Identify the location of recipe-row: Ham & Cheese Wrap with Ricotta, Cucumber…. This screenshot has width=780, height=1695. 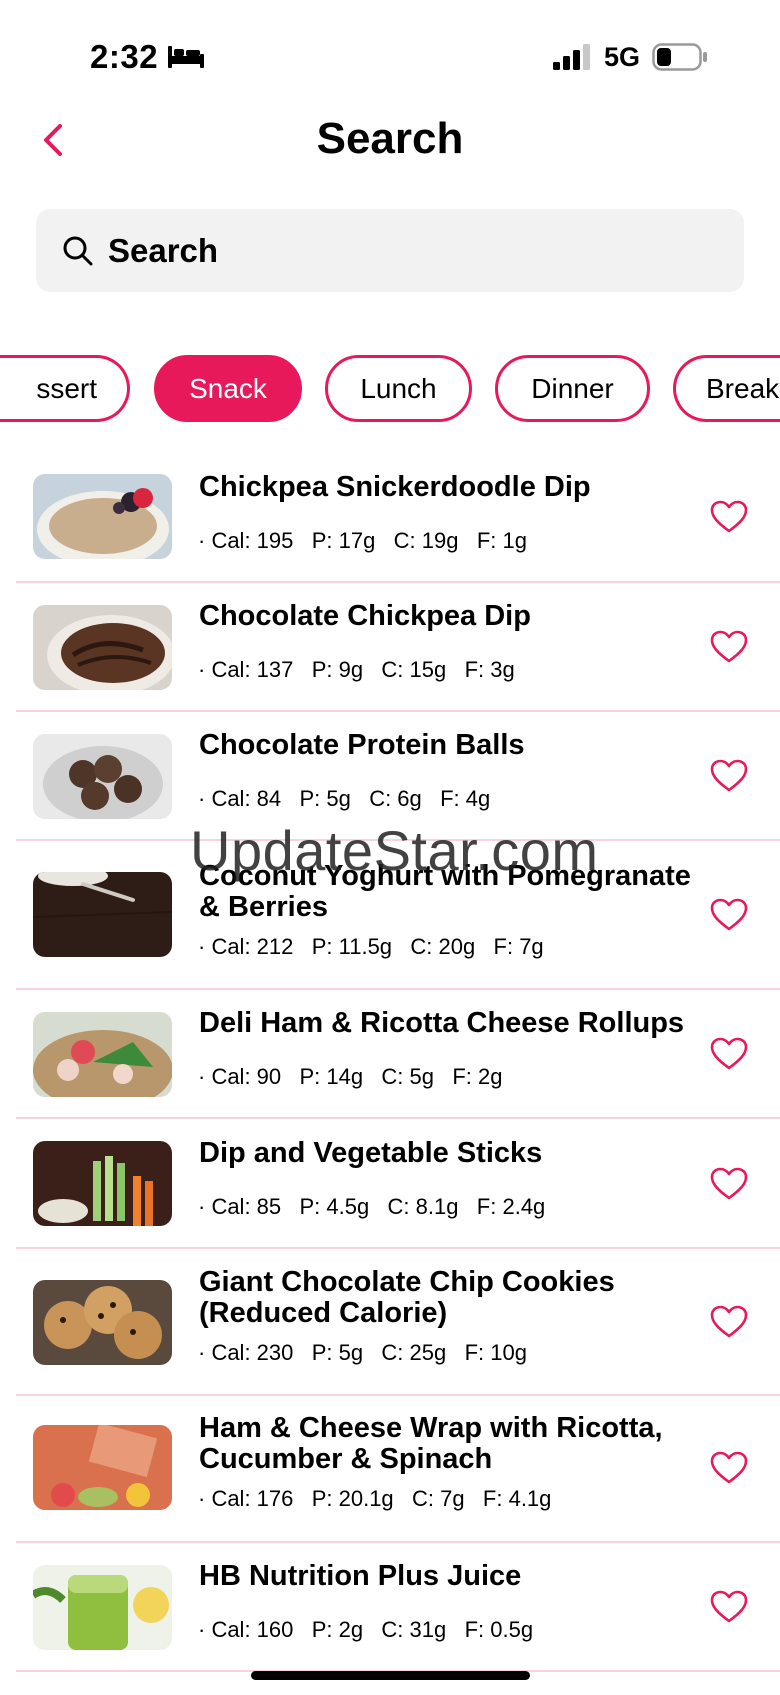
(398, 1469).